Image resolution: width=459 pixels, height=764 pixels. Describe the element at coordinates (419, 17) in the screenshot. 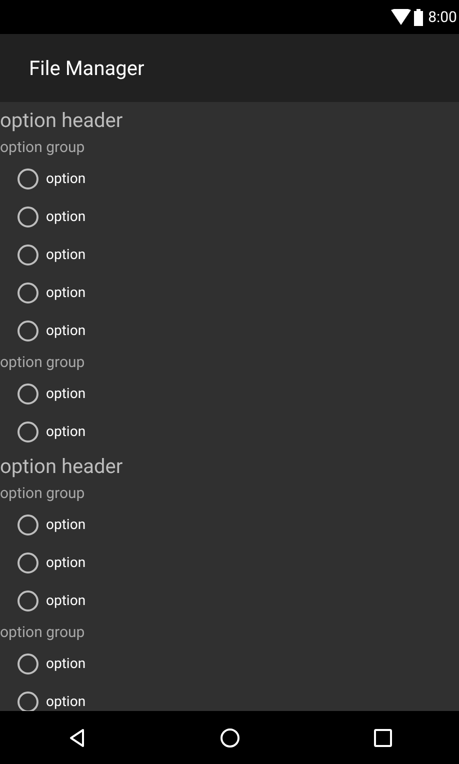

I see `battery-icon` at that location.